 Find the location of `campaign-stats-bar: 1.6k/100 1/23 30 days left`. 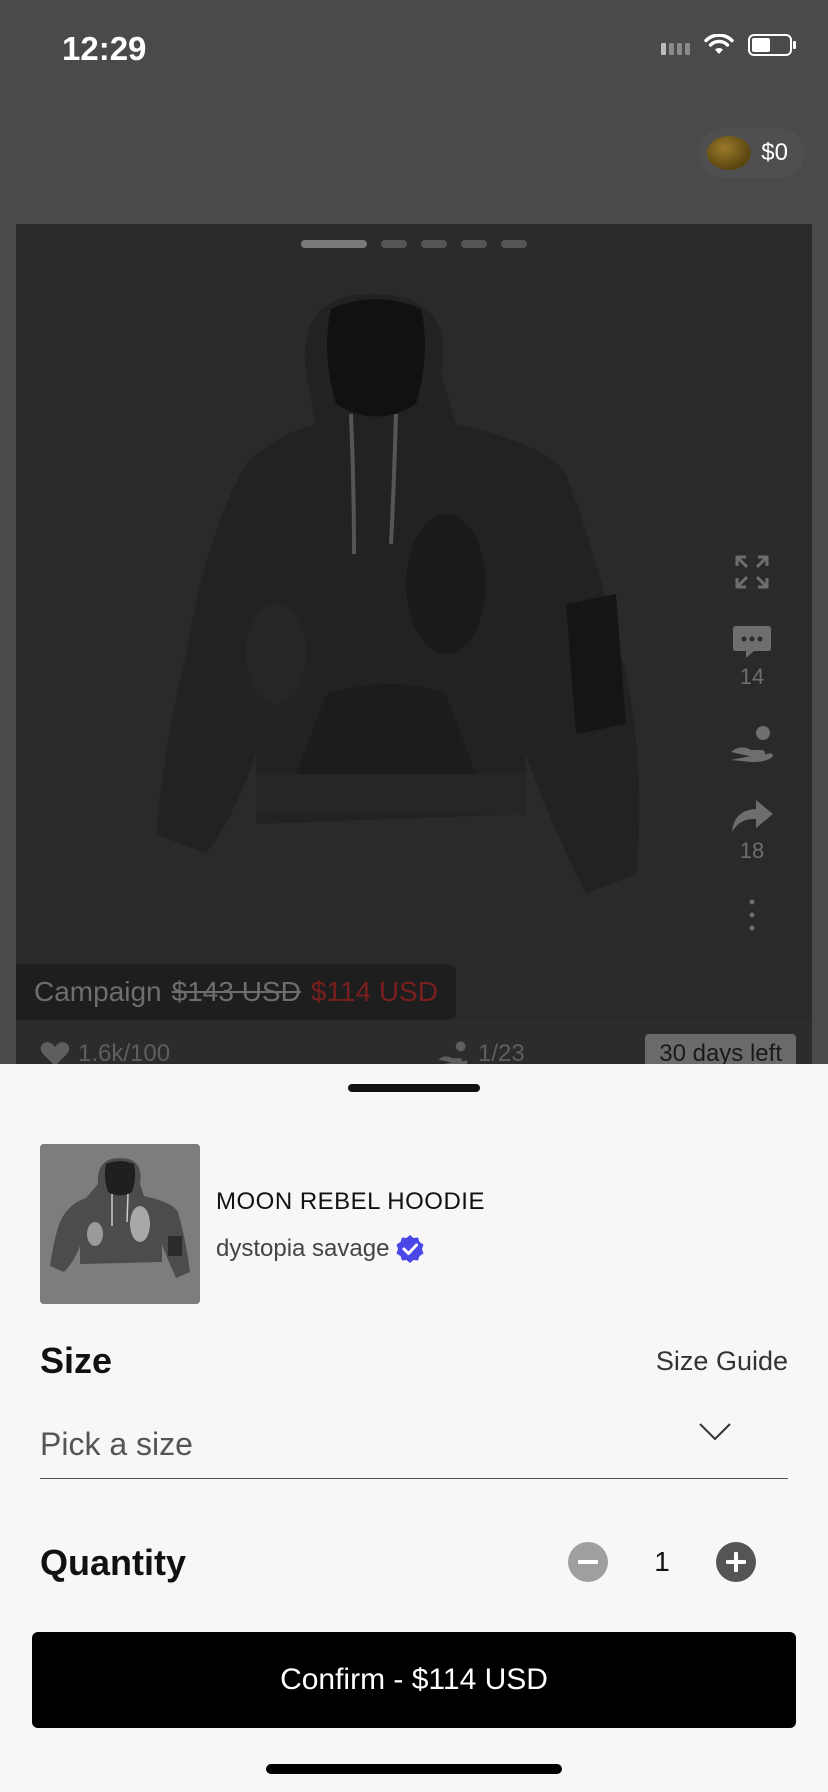

campaign-stats-bar: 1.6k/100 1/23 30 days left is located at coordinates (414, 1042).